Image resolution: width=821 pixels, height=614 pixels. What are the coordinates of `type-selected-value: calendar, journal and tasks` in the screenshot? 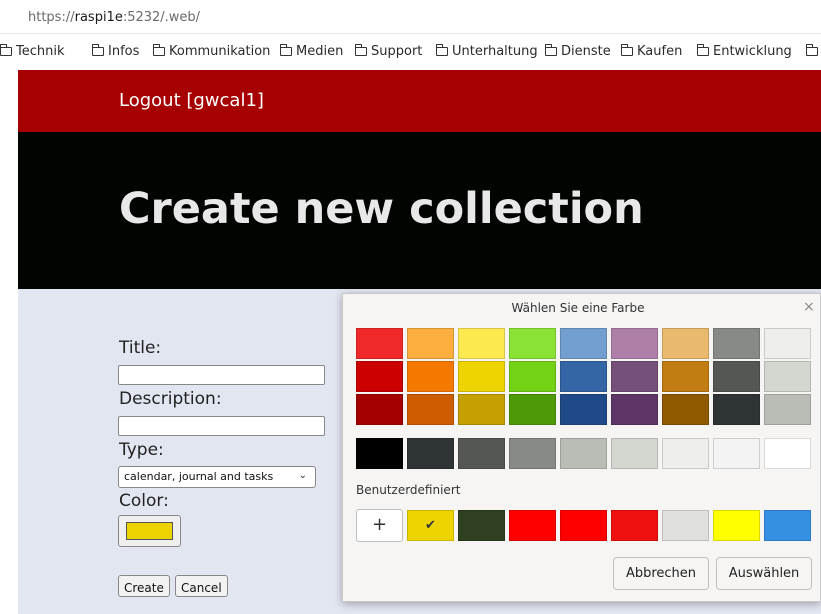 It's located at (199, 476).